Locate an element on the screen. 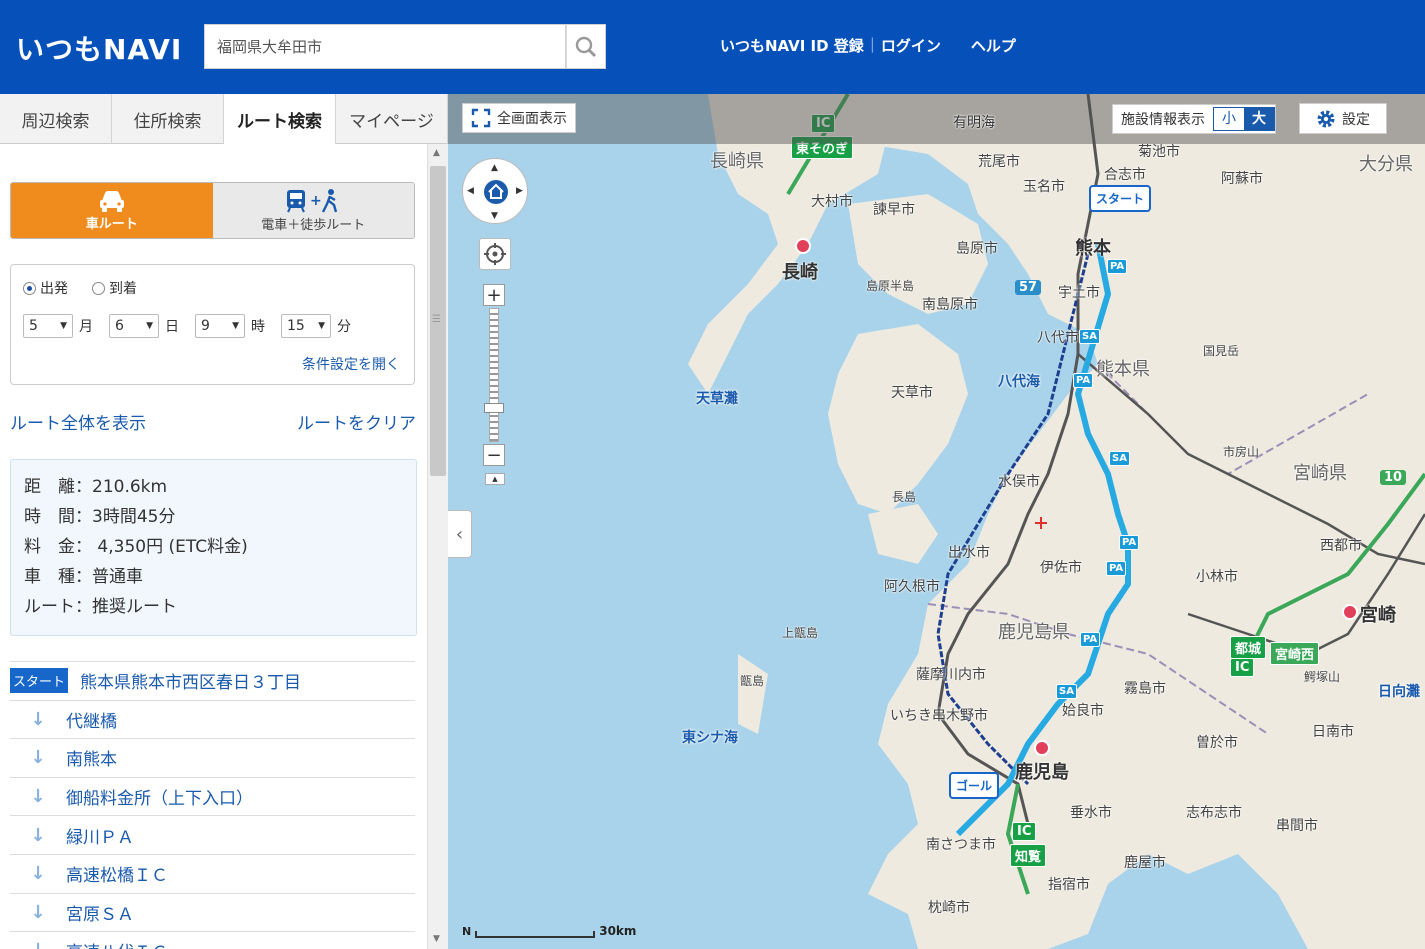 The height and width of the screenshot is (949, 1425). map-label: 宮崎 is located at coordinates (1378, 615).